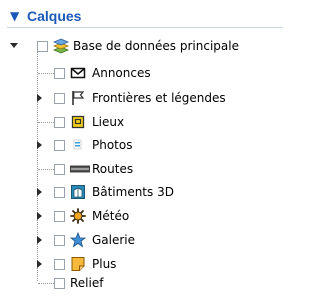 This screenshot has width=320, height=298. Describe the element at coordinates (121, 73) in the screenshot. I see `tree-item-label: Annonces` at that location.